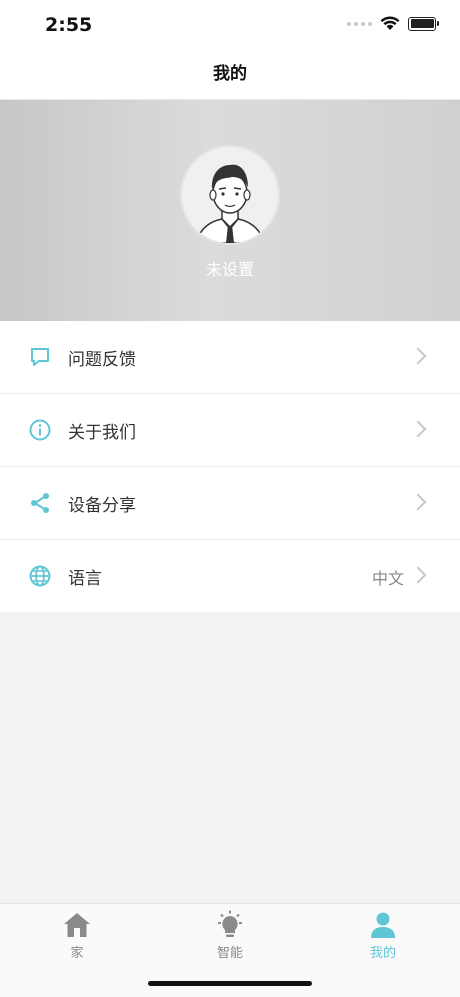  I want to click on tab-label: 我的, so click(382, 953).